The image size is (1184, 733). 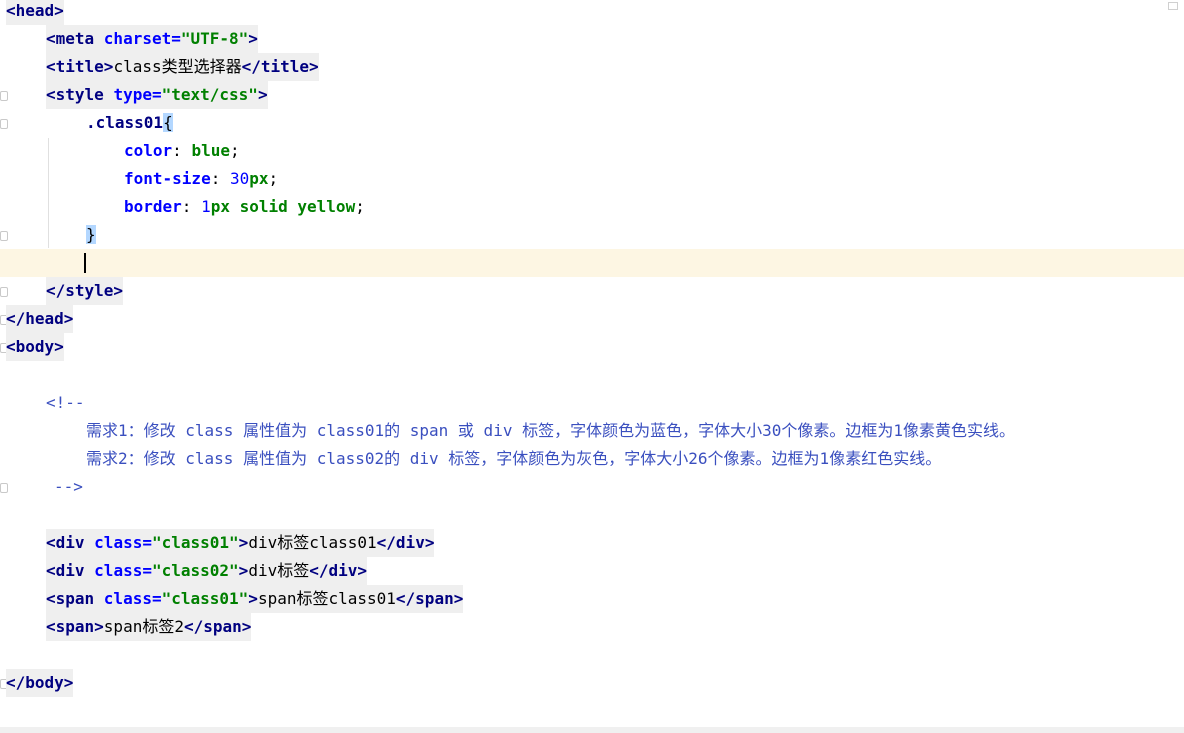 I want to click on code-token: <meta, so click(x=75, y=38).